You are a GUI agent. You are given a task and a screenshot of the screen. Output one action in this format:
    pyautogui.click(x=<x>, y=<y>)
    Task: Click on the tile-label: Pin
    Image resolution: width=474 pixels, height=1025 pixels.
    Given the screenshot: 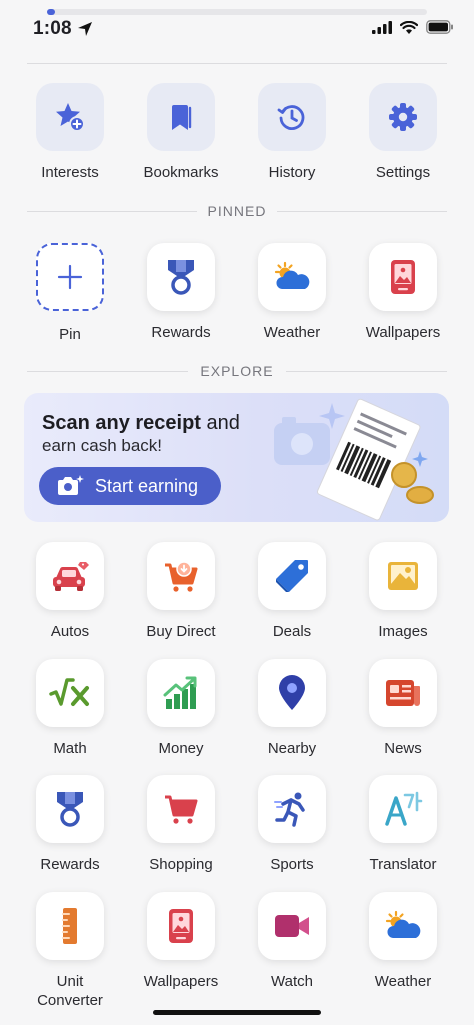 What is the action you would take?
    pyautogui.click(x=70, y=334)
    